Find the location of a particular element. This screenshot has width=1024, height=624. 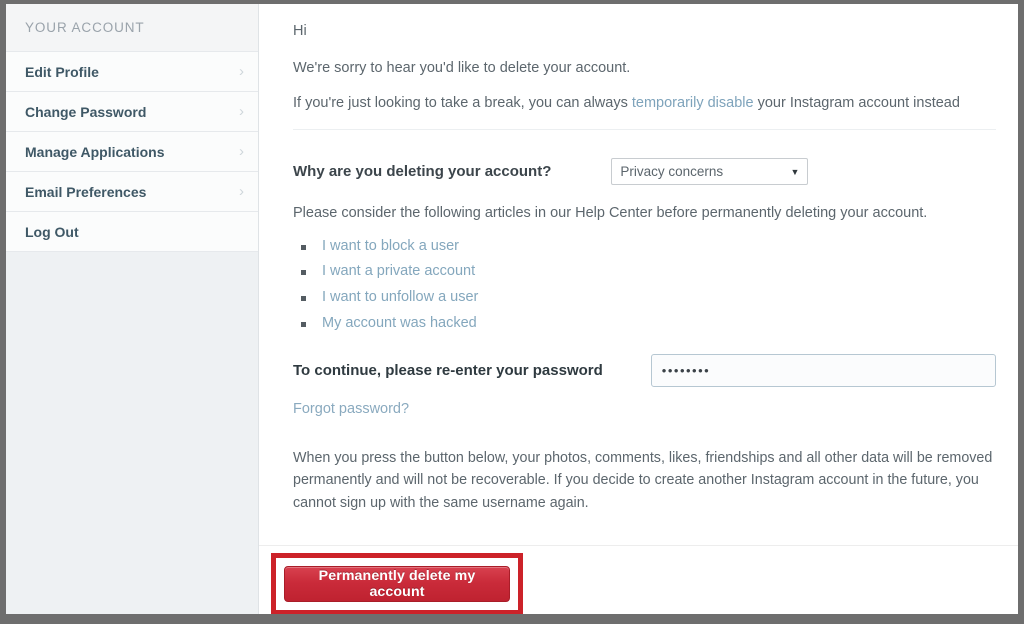

help-article-link: I want to block a user is located at coordinates (390, 246).